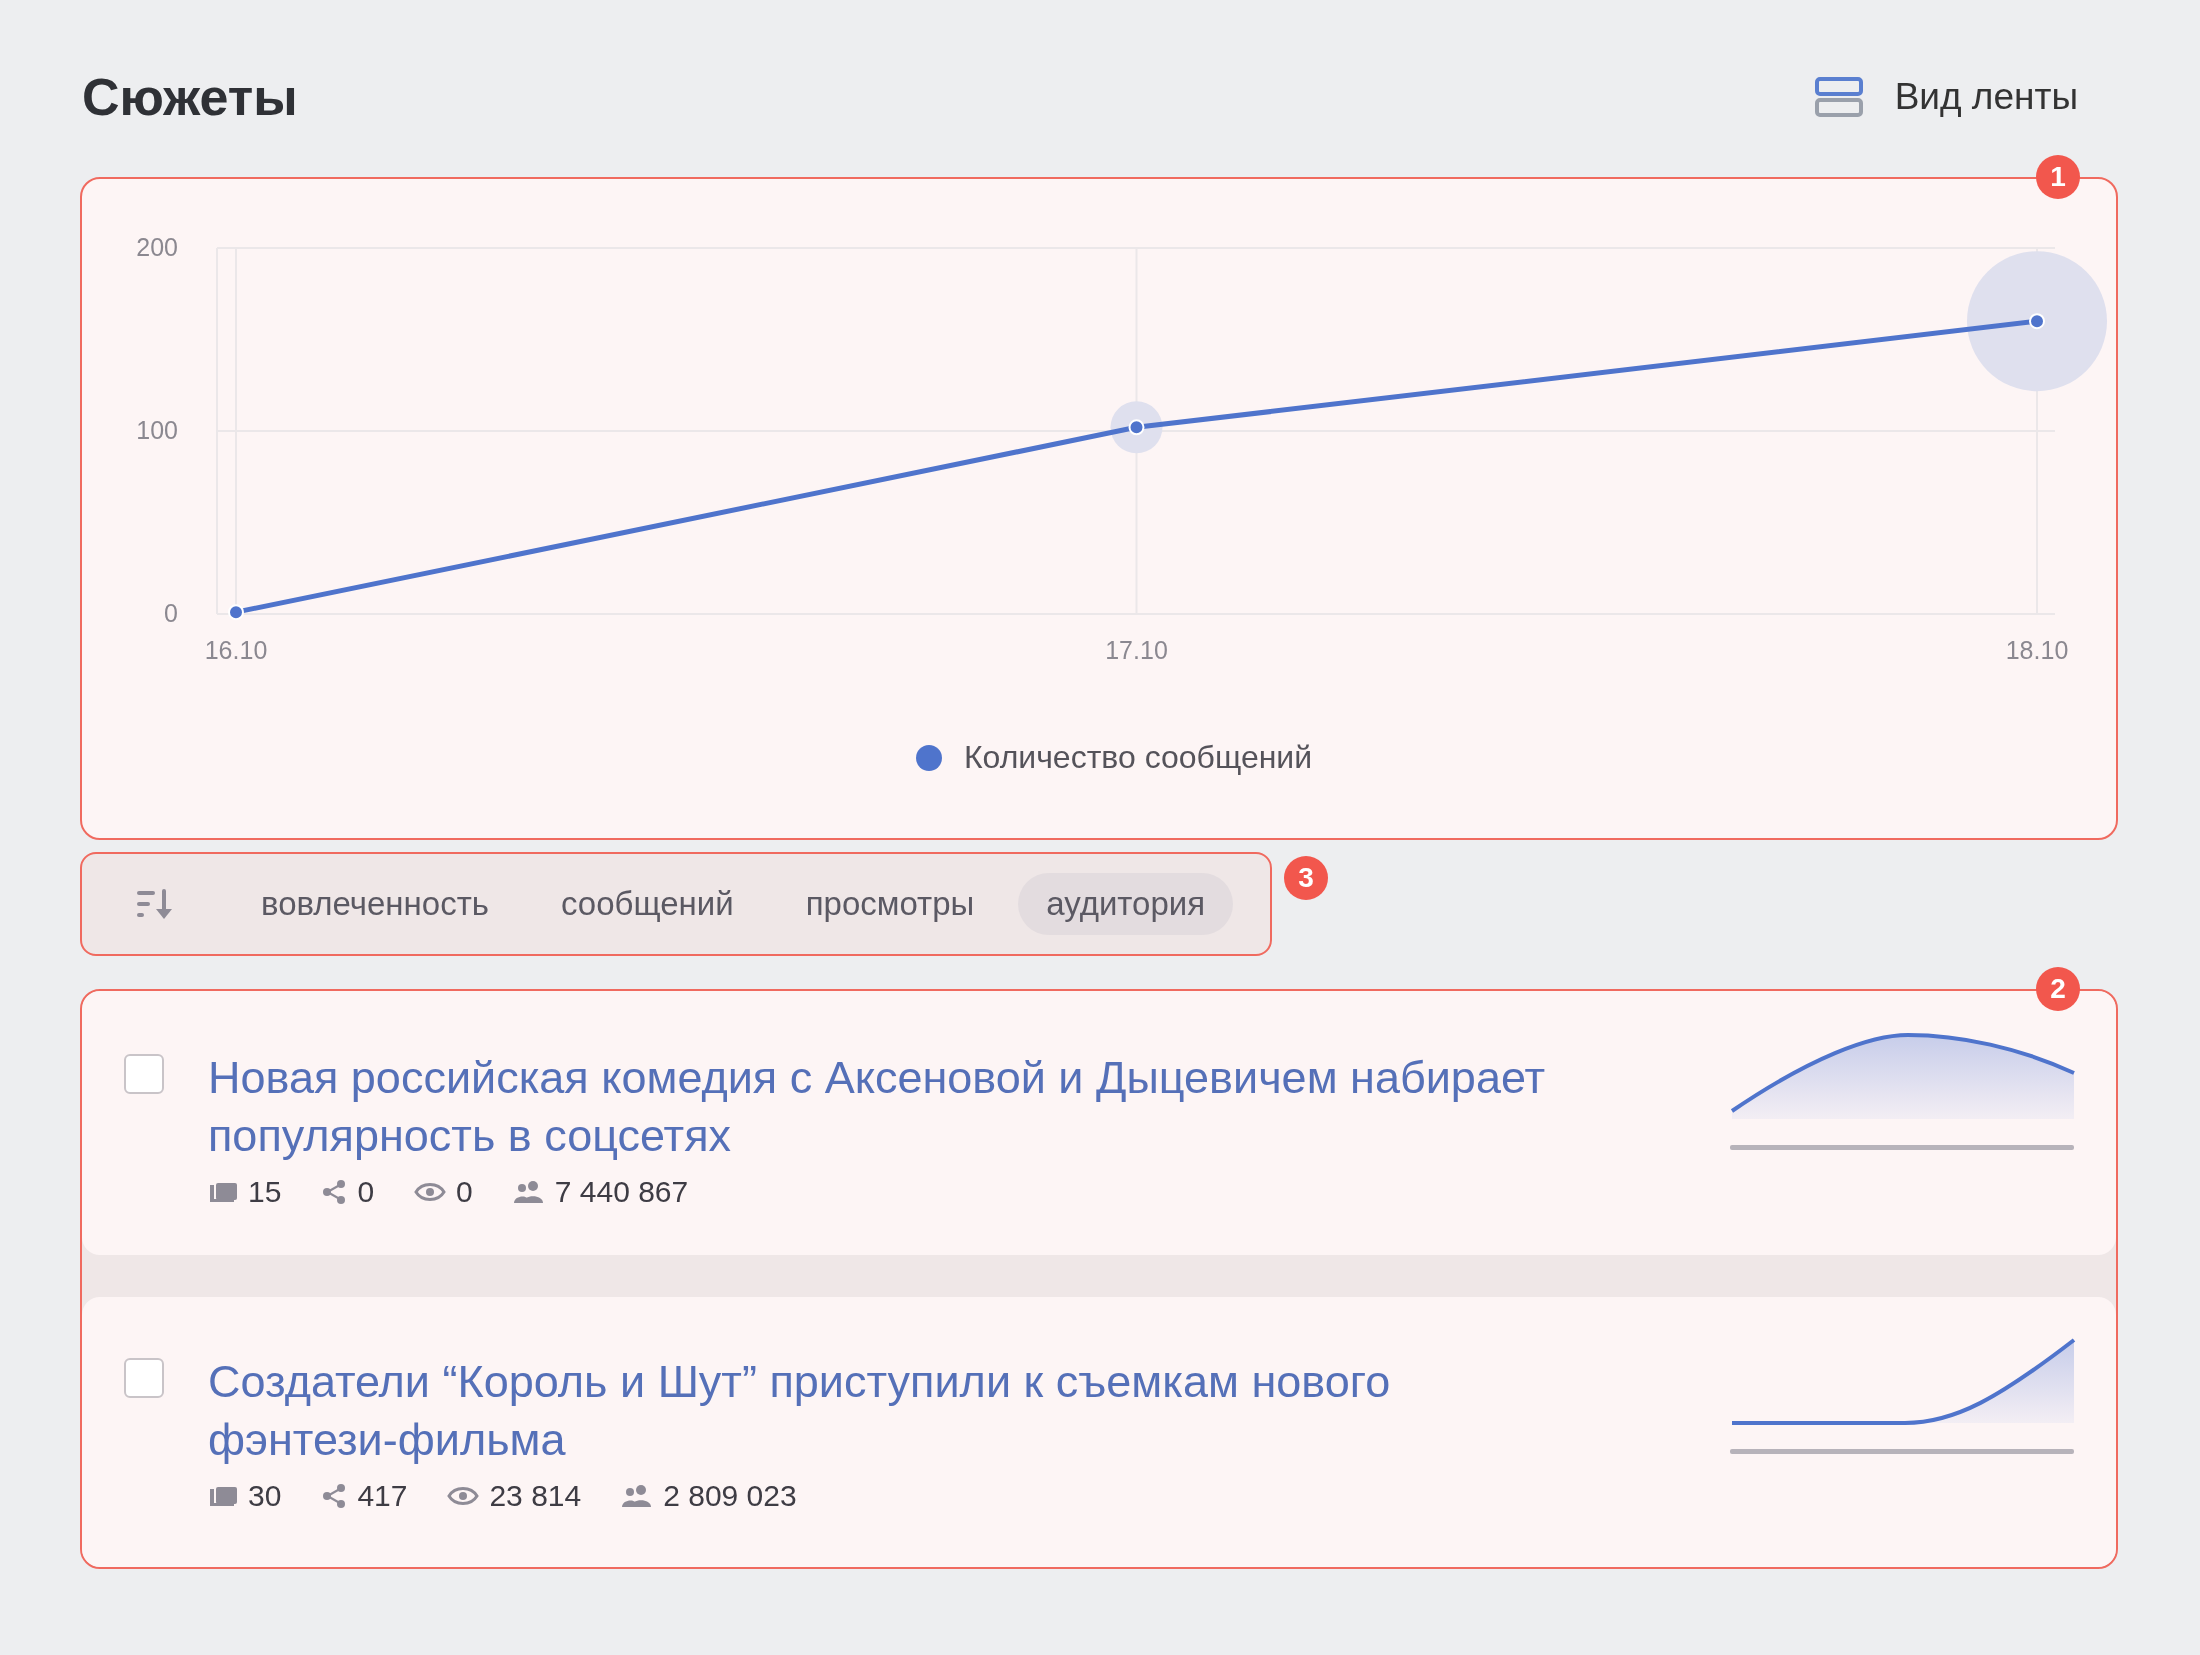 This screenshot has height=1655, width=2200. Describe the element at coordinates (157, 430) in the screenshot. I see `y-axis-label: 100` at that location.